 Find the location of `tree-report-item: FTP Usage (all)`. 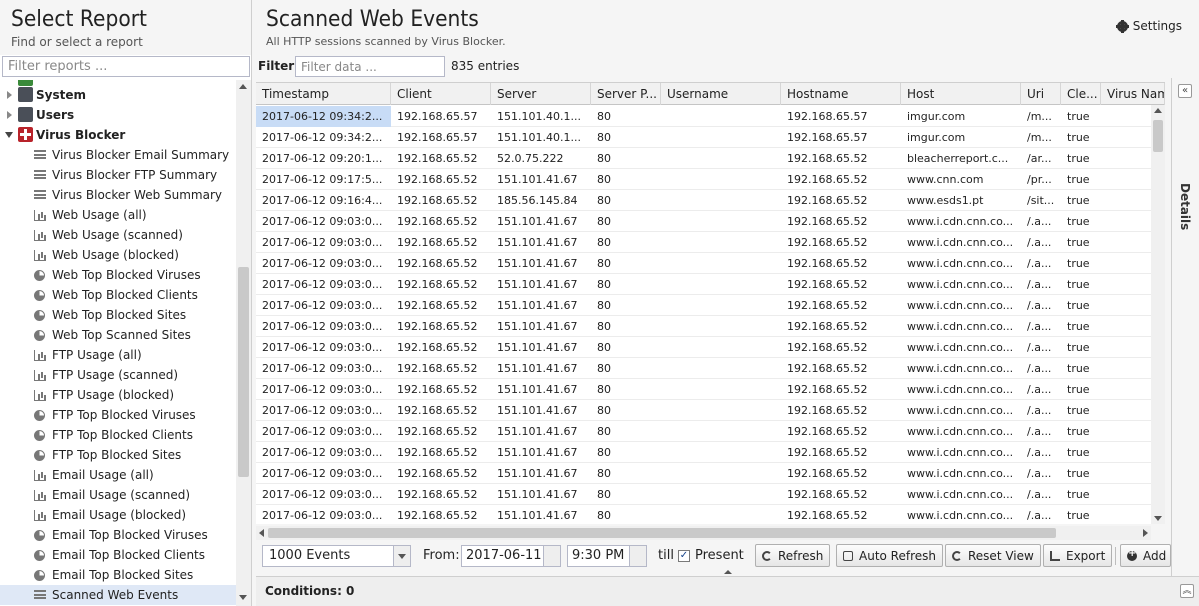

tree-report-item: FTP Usage (all) is located at coordinates (118, 355).